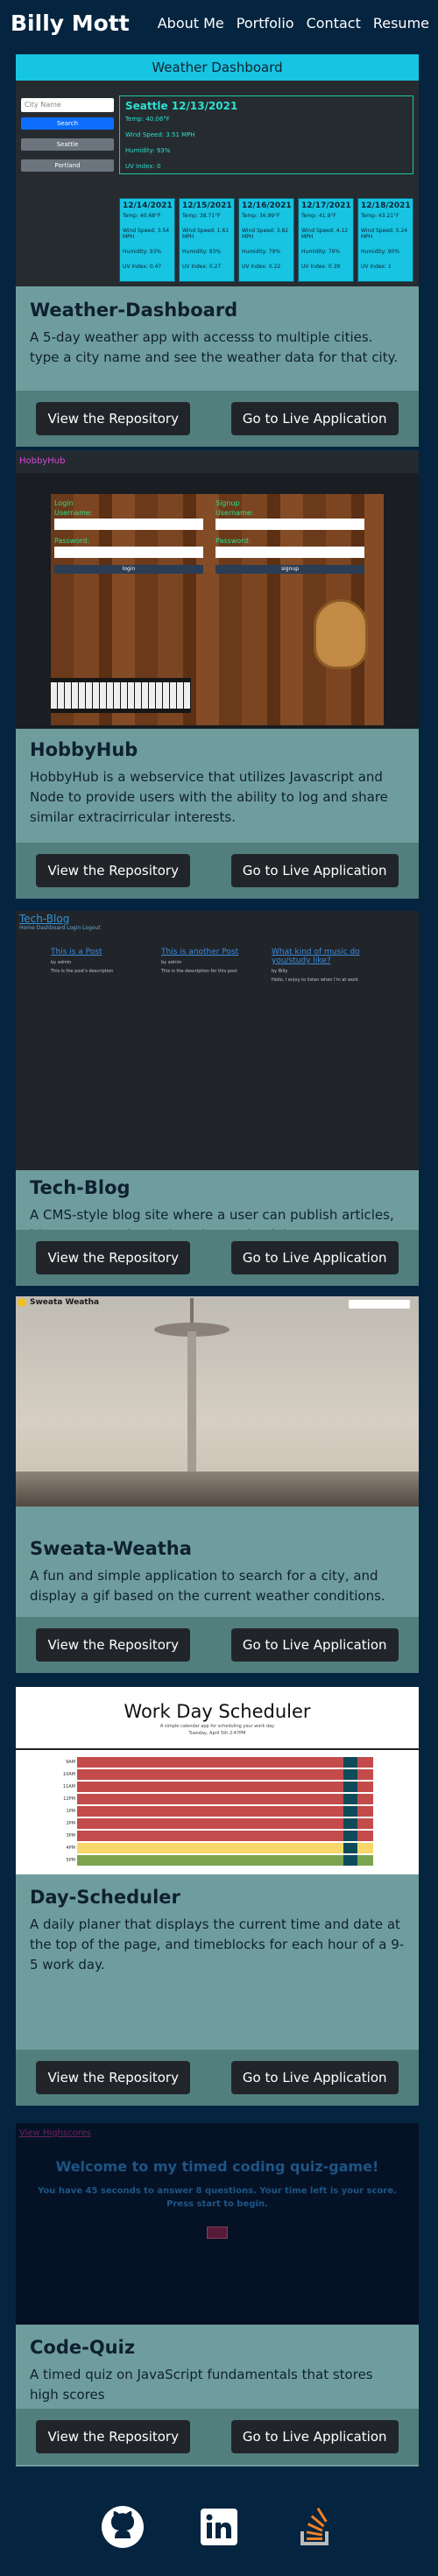 This screenshot has width=438, height=2576. Describe the element at coordinates (147, 120) in the screenshot. I see `current-line: Temp: 40.06°F` at that location.